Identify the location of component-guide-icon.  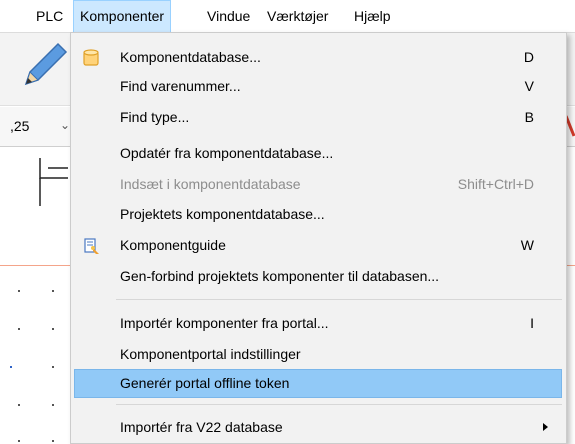
(91, 246).